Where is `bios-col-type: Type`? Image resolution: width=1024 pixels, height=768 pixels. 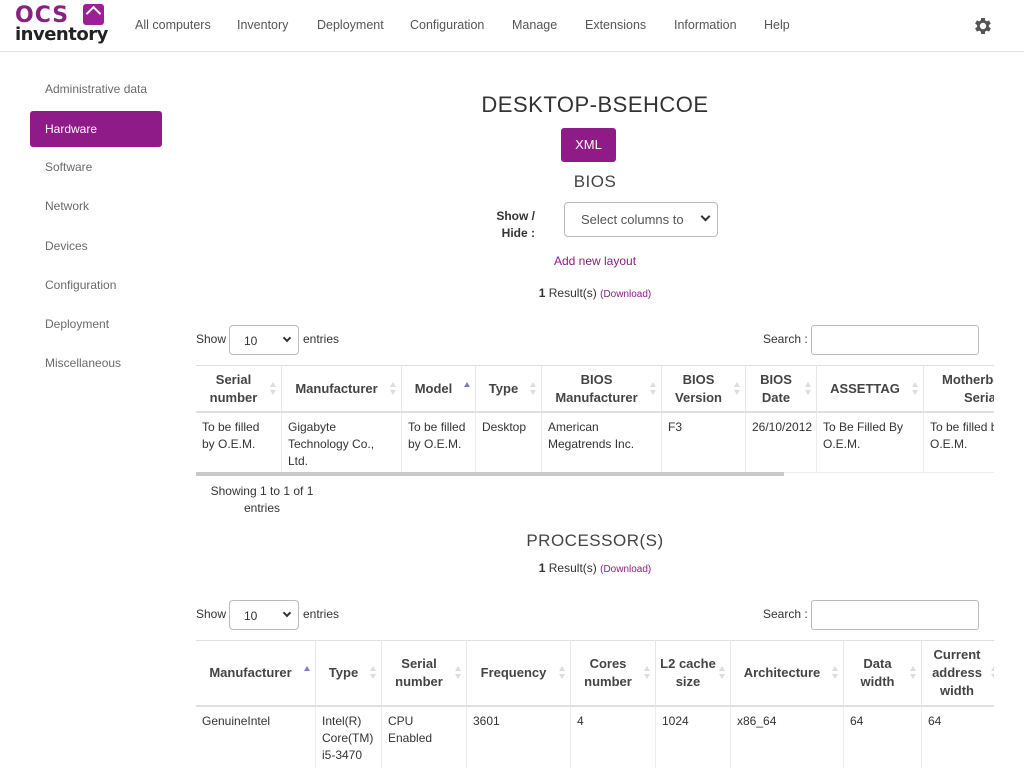
bios-col-type: Type is located at coordinates (509, 388).